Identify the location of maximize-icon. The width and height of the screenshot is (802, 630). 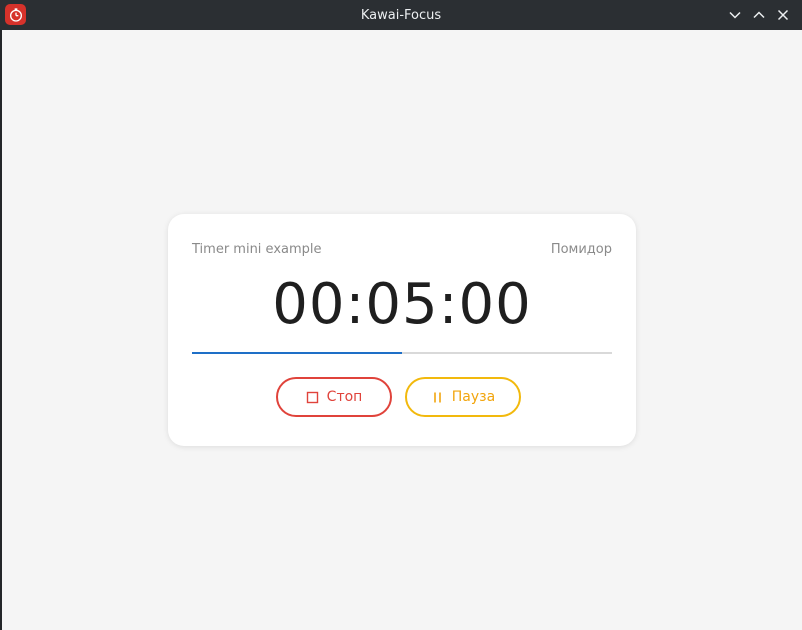
(759, 15).